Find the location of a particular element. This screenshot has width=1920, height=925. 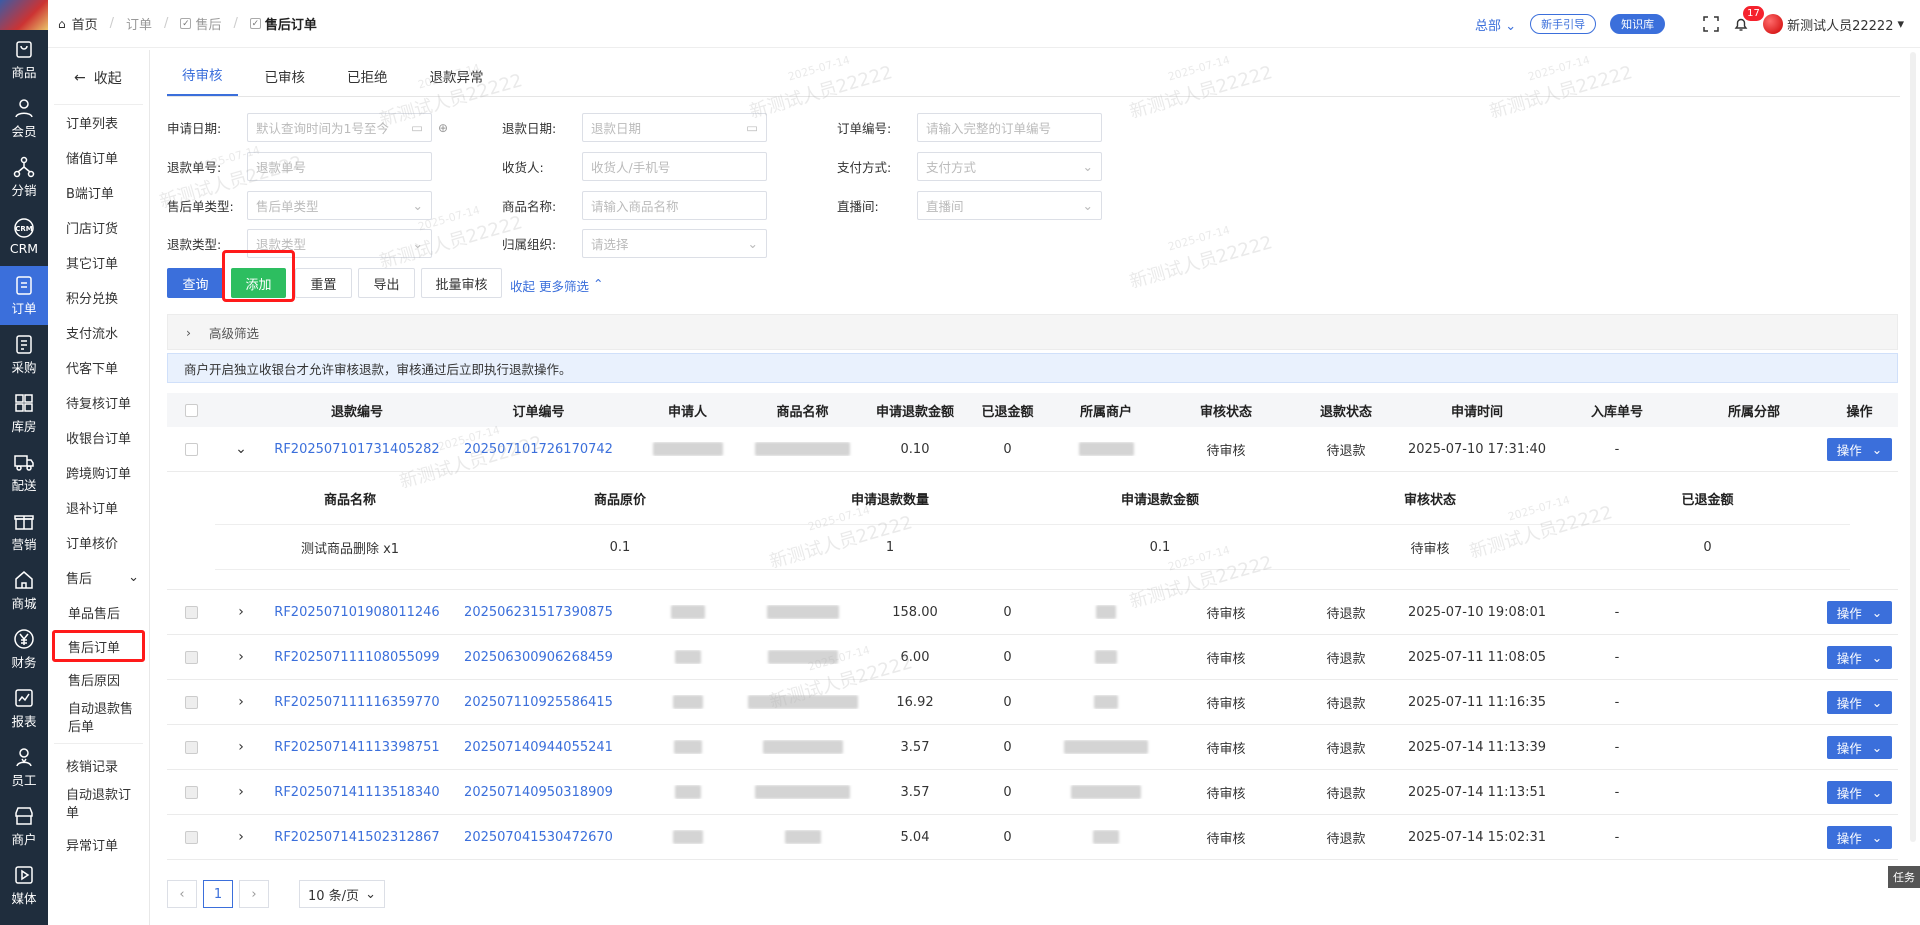

sidebar-collapse-button: ← 收起 is located at coordinates (98, 78).